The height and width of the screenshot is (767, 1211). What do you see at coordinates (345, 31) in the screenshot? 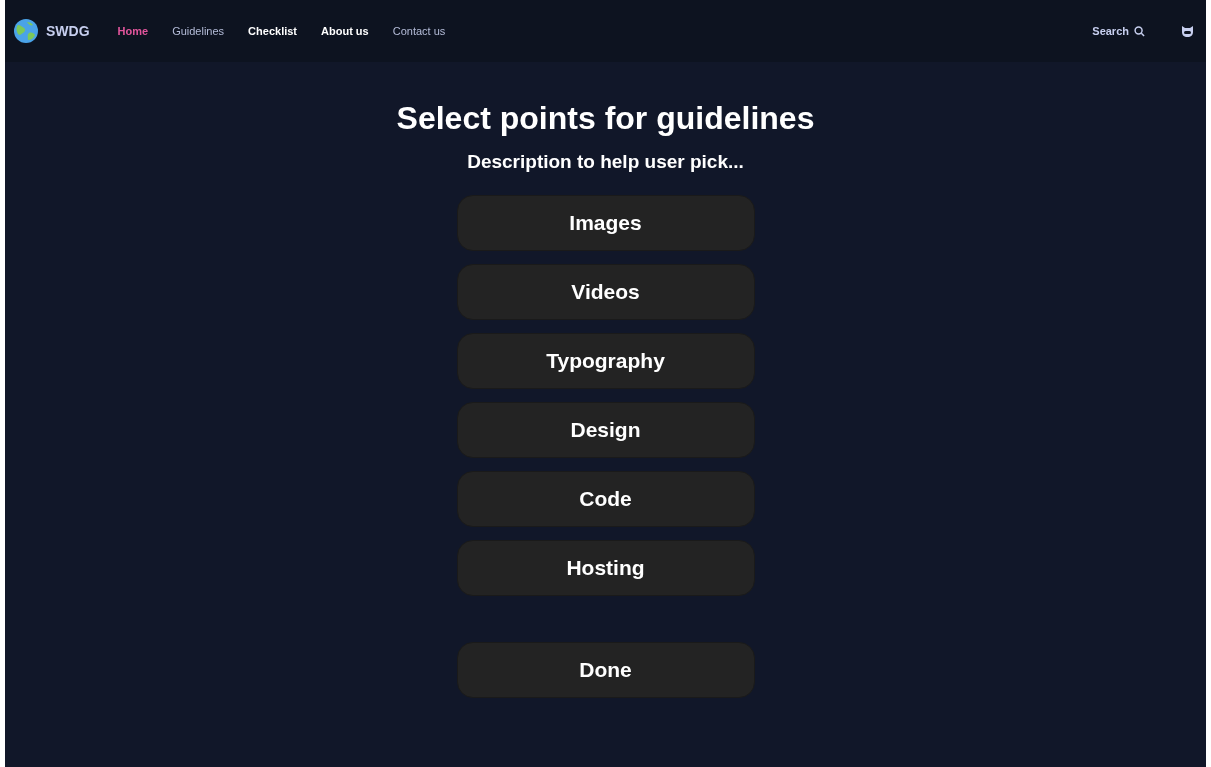
I see `nav-link: About us` at bounding box center [345, 31].